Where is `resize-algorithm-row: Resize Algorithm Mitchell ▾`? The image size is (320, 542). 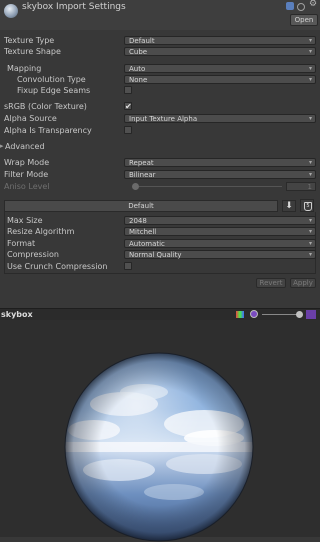
resize-algorithm-row: Resize Algorithm Mitchell ▾ is located at coordinates (160, 231).